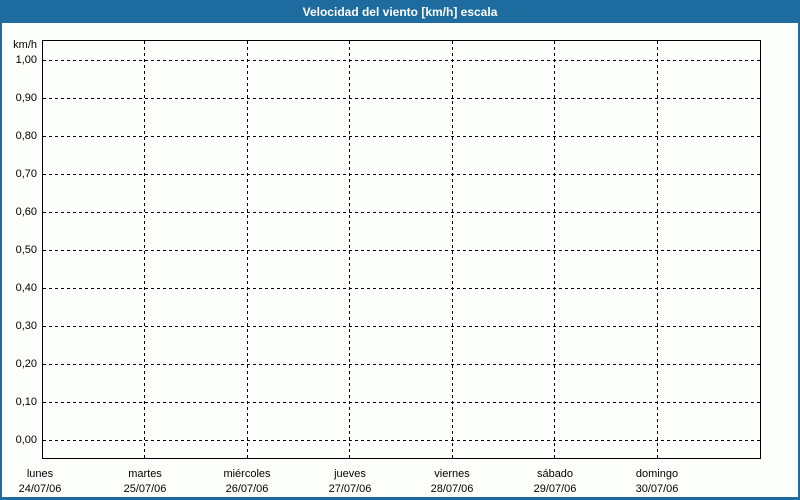  I want to click on y-tick-label: 0,80, so click(26, 136).